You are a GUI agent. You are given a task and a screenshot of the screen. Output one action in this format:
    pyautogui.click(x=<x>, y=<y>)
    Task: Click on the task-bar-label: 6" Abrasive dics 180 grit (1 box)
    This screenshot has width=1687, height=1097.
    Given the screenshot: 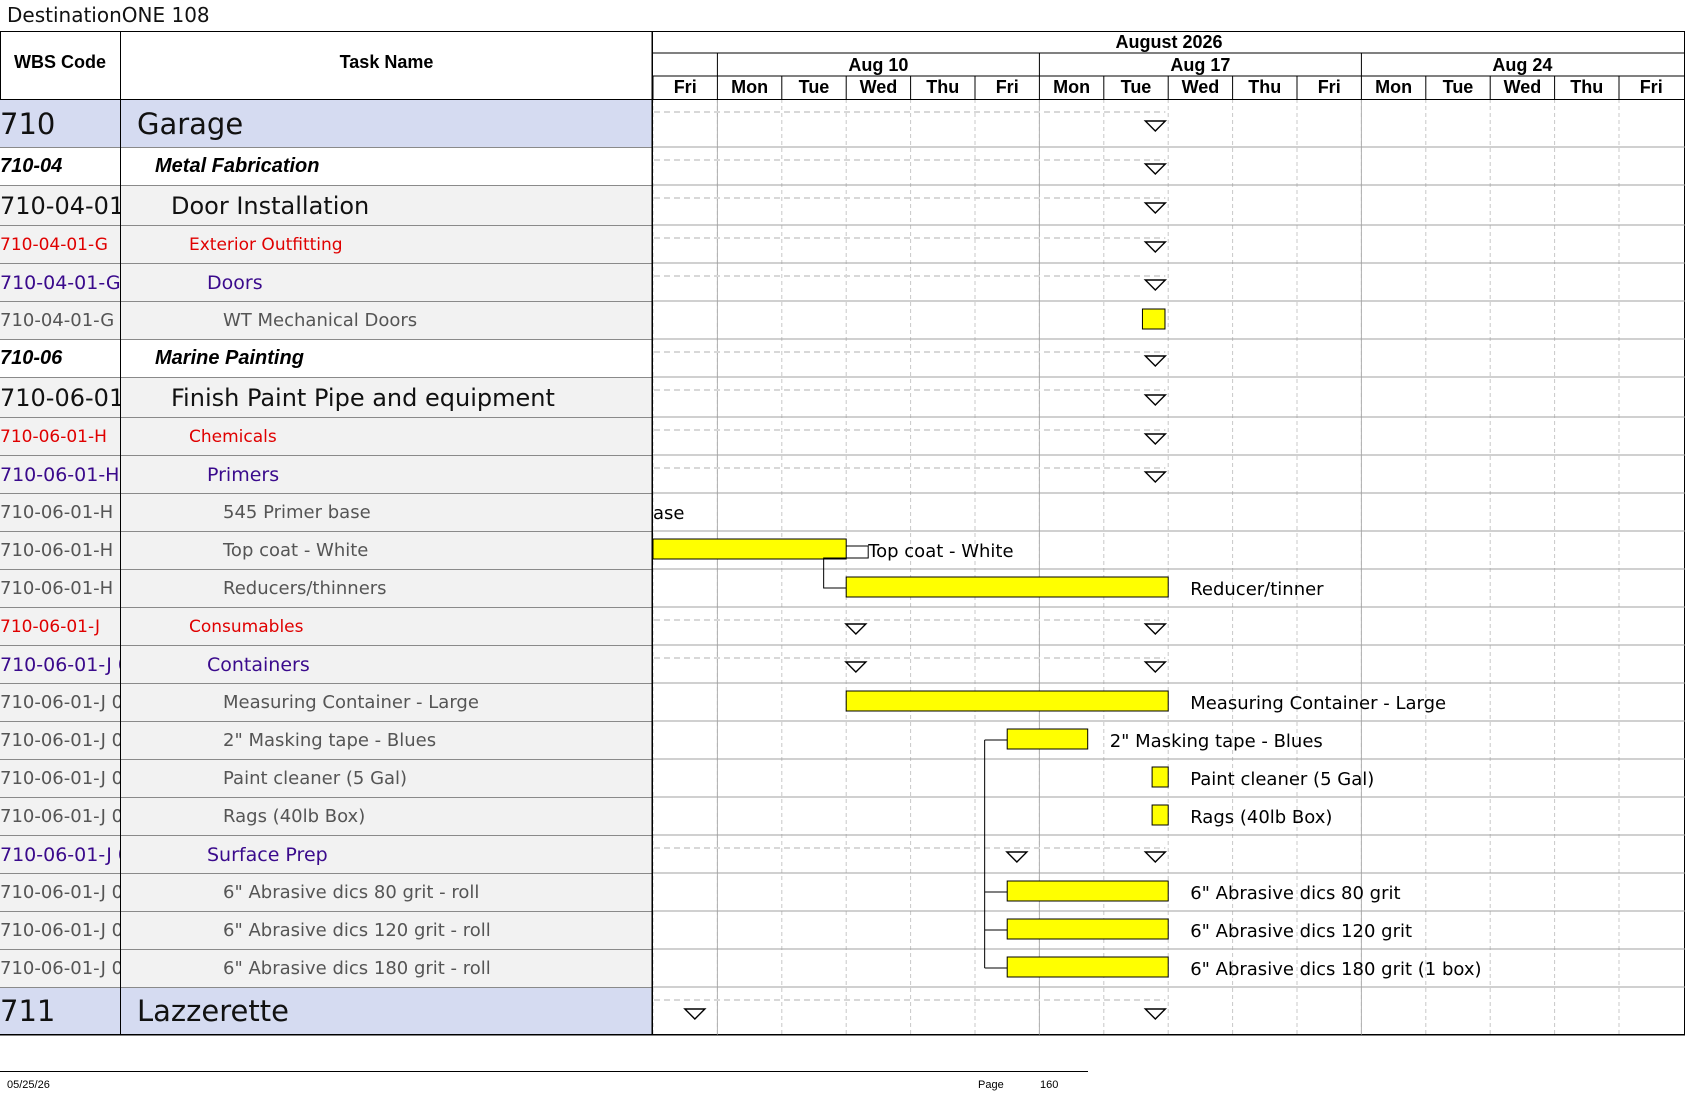 What is the action you would take?
    pyautogui.click(x=1335, y=969)
    